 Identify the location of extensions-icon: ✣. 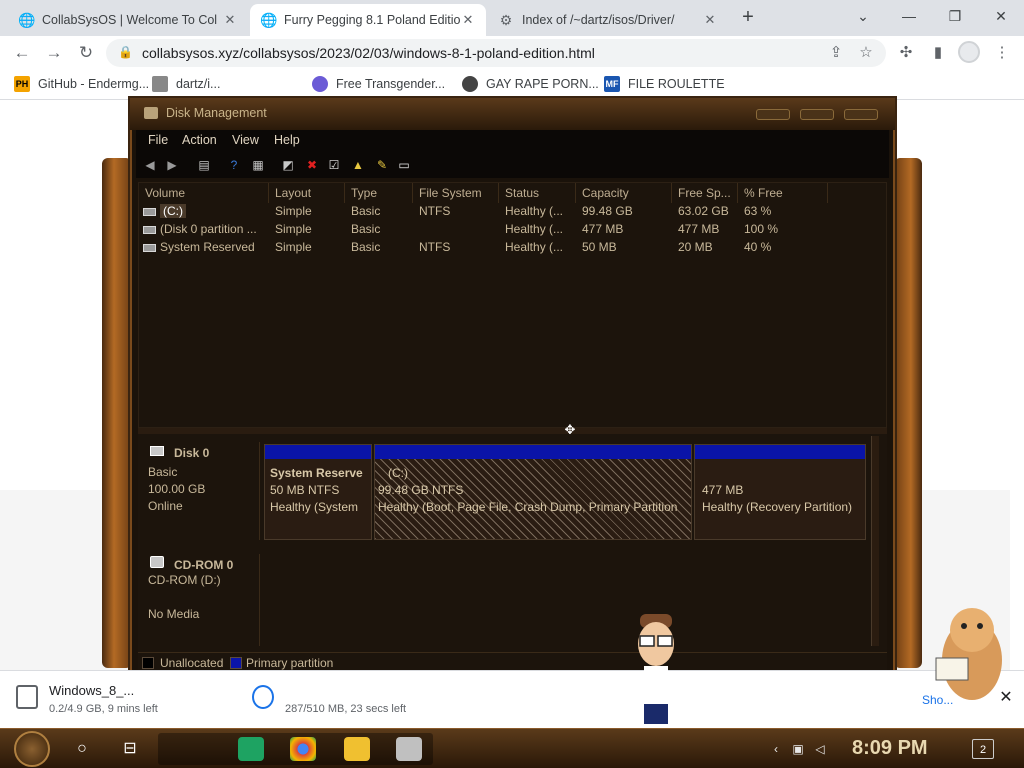
(906, 53).